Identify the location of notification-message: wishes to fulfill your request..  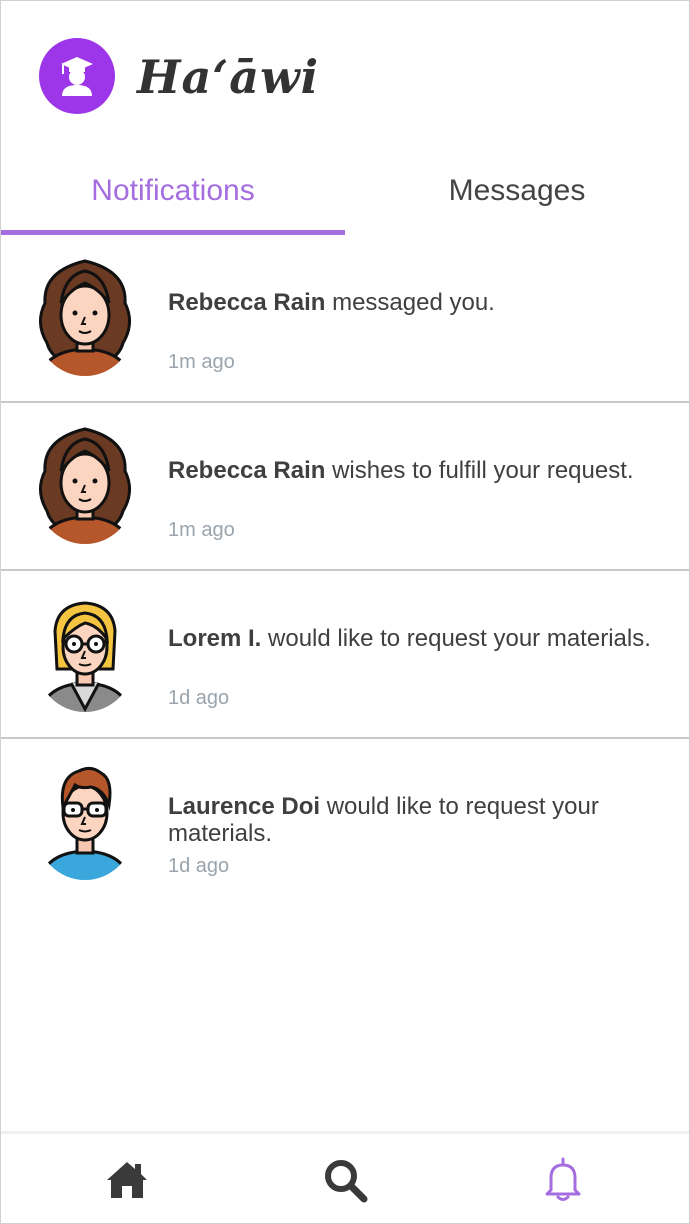
(479, 470).